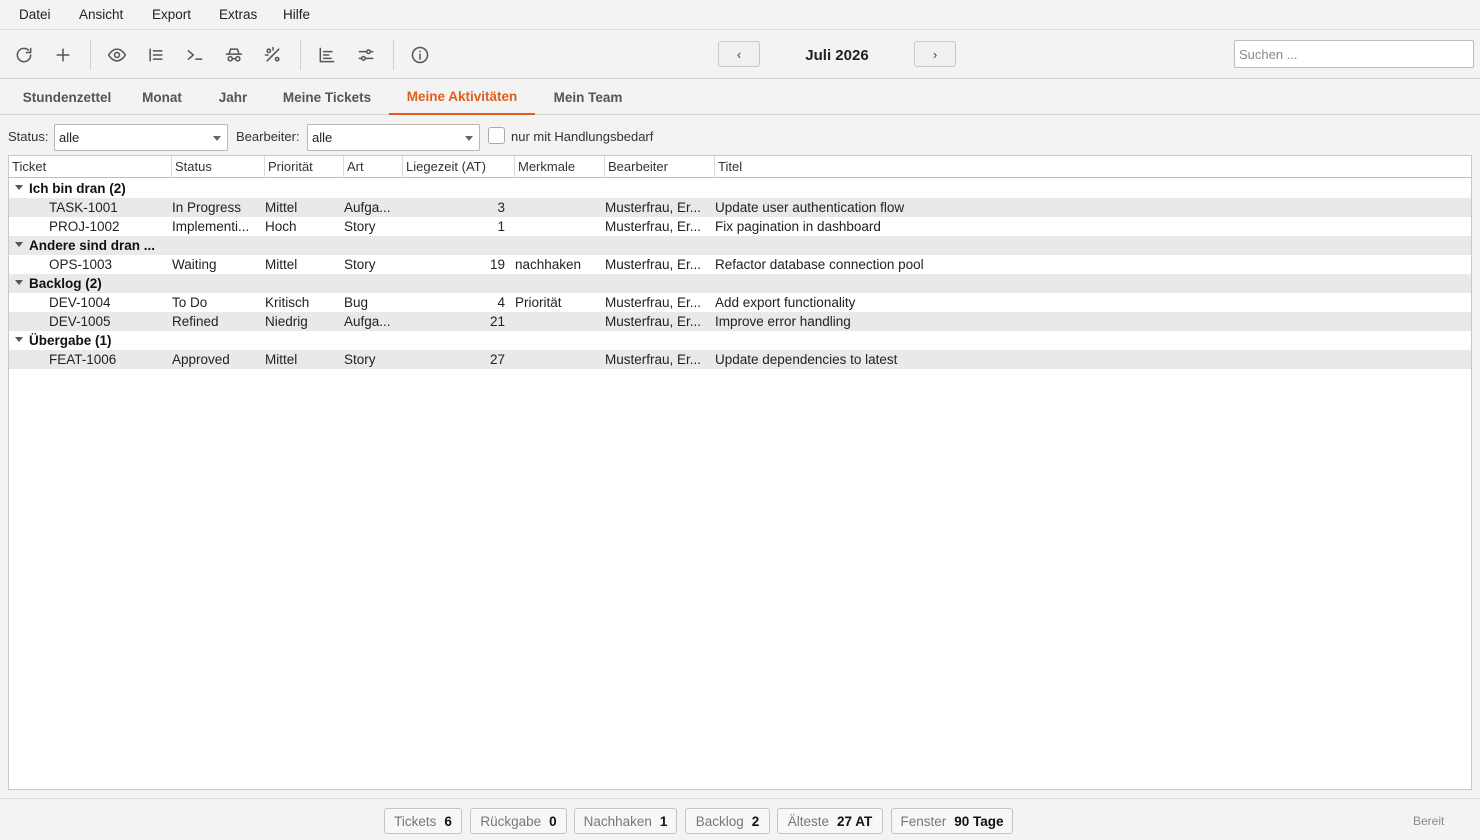 This screenshot has width=1480, height=840. Describe the element at coordinates (35, 14) in the screenshot. I see `menu-datei: Datei` at that location.